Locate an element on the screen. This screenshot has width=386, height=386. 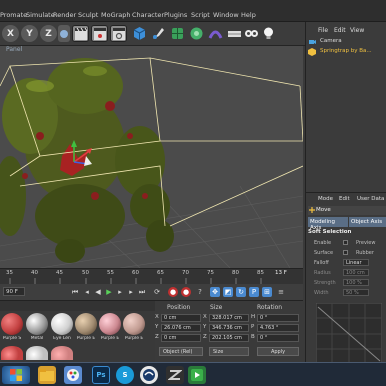
move-tool-header: Move is located at coordinates (347, 210).